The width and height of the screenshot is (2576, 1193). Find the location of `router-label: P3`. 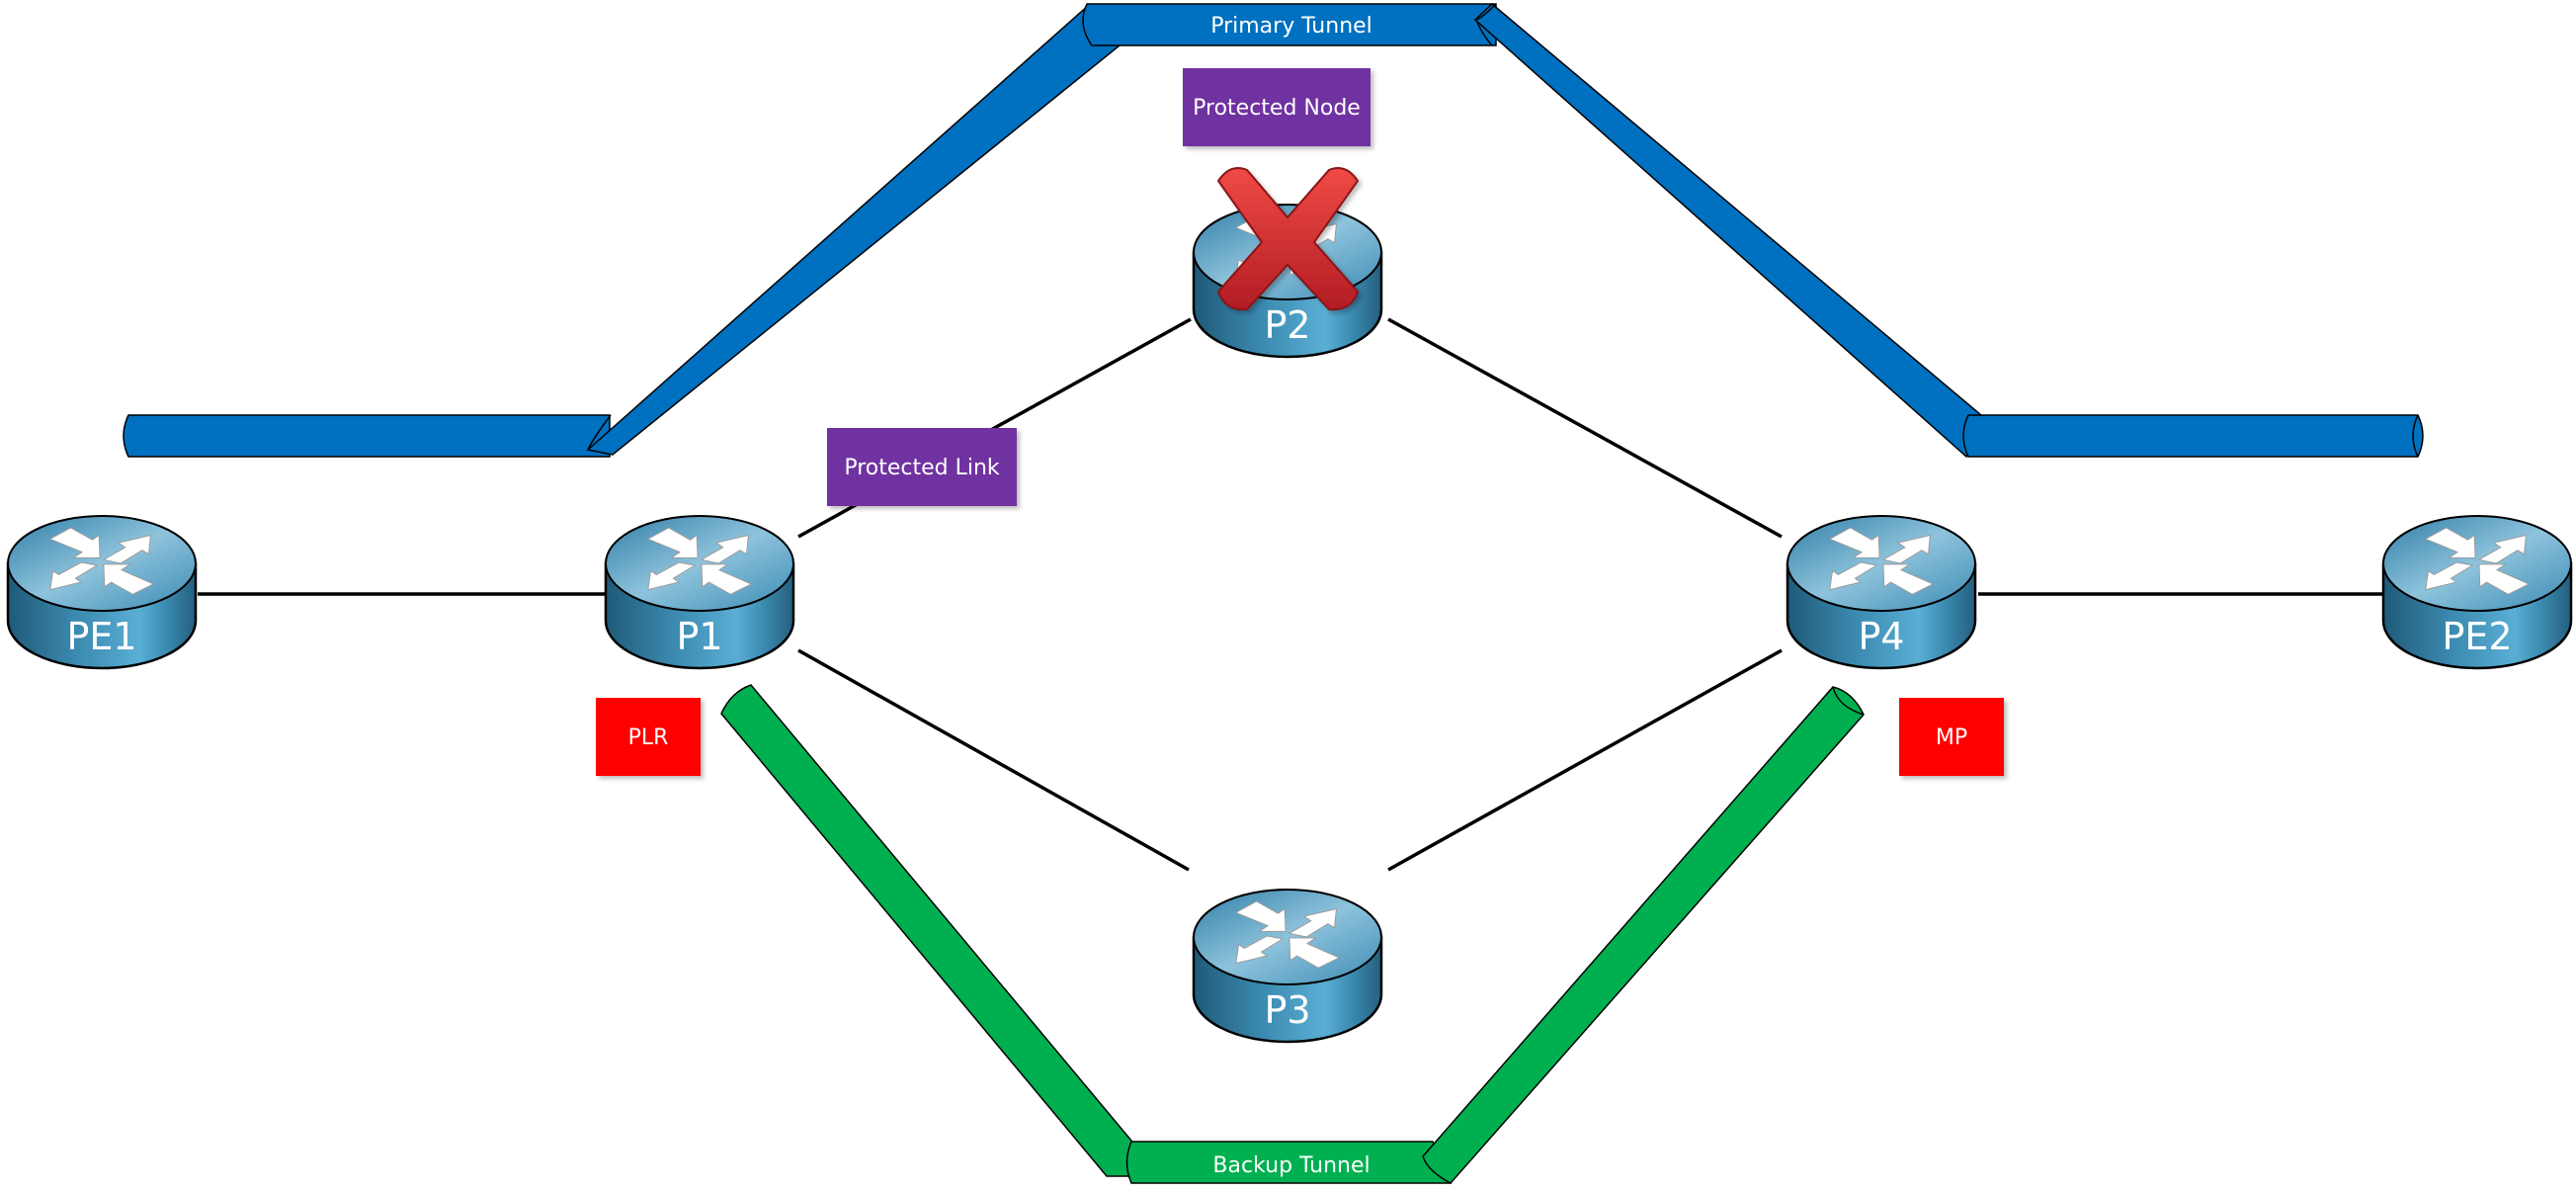

router-label: P3 is located at coordinates (1287, 1010).